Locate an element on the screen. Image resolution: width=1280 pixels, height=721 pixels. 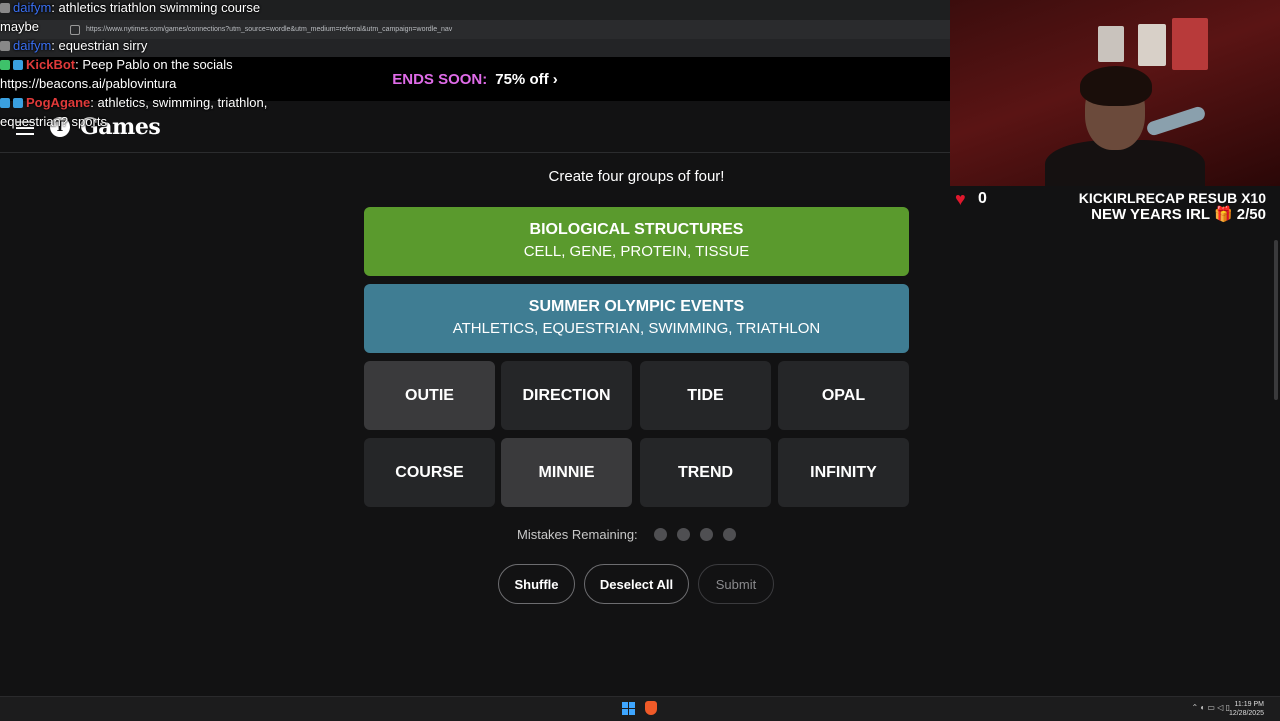
word-tile: MINNIE is located at coordinates (566, 472).